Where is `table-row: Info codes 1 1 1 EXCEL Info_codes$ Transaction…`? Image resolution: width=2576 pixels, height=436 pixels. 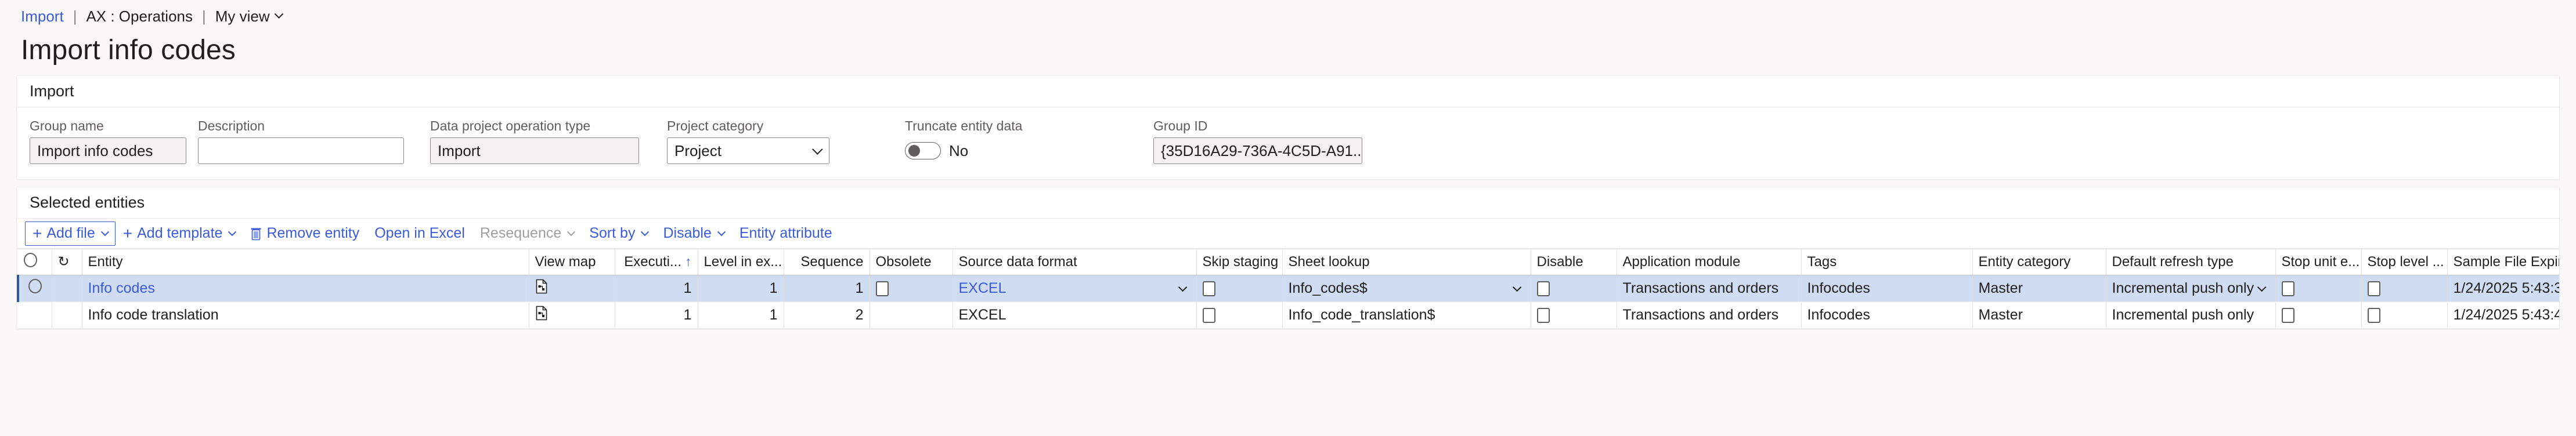 table-row: Info codes 1 1 1 EXCEL Info_codes$ Transaction… is located at coordinates (1288, 288).